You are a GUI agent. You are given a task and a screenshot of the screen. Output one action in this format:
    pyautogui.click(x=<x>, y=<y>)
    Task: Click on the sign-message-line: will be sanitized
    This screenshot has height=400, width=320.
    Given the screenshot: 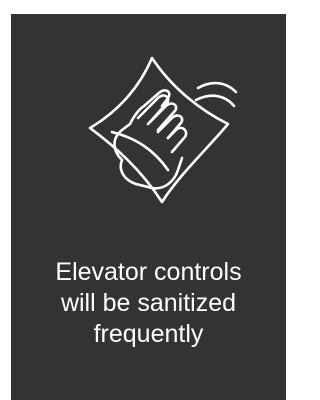 What is the action you would take?
    pyautogui.click(x=148, y=303)
    